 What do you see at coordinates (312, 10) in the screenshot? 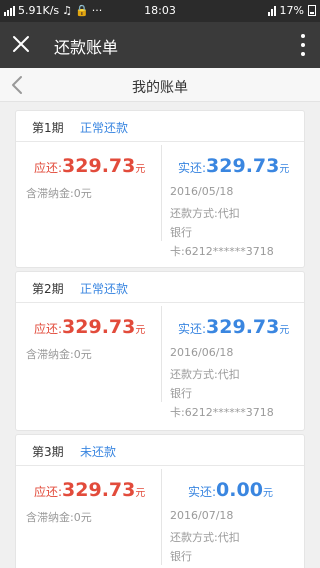
I see `battery-icon` at bounding box center [312, 10].